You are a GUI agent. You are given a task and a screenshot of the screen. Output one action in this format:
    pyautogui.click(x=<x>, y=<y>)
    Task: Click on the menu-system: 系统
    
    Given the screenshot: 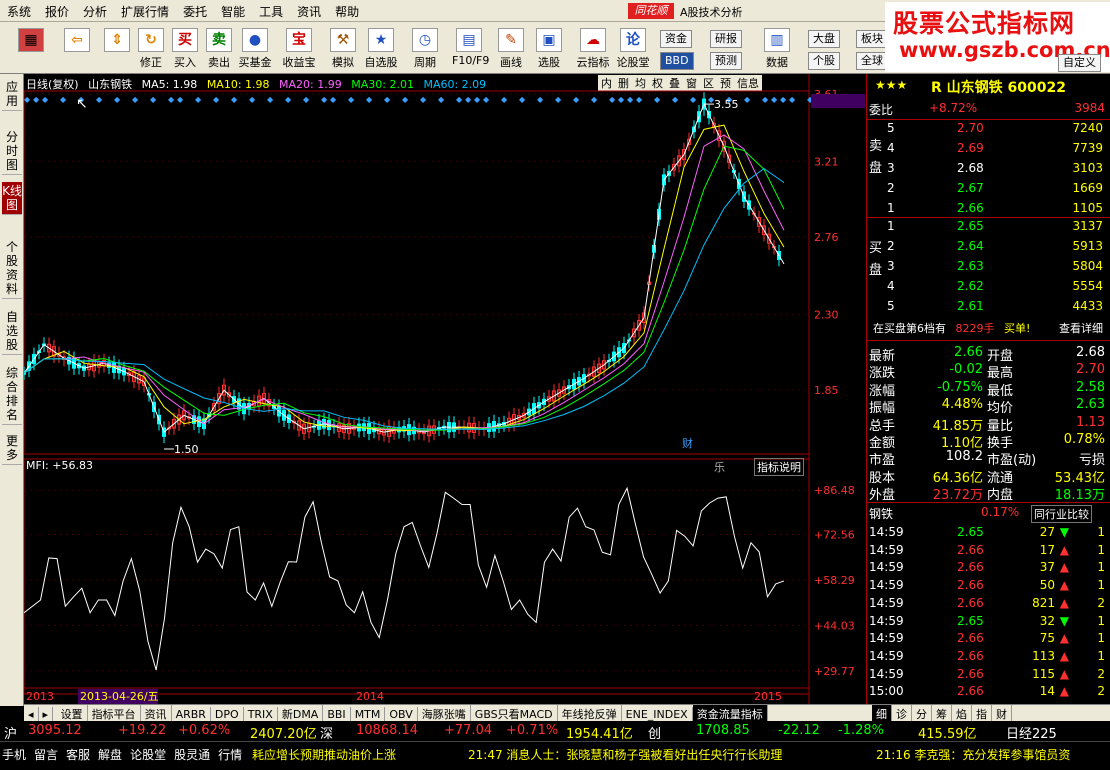 What is the action you would take?
    pyautogui.click(x=19, y=10)
    